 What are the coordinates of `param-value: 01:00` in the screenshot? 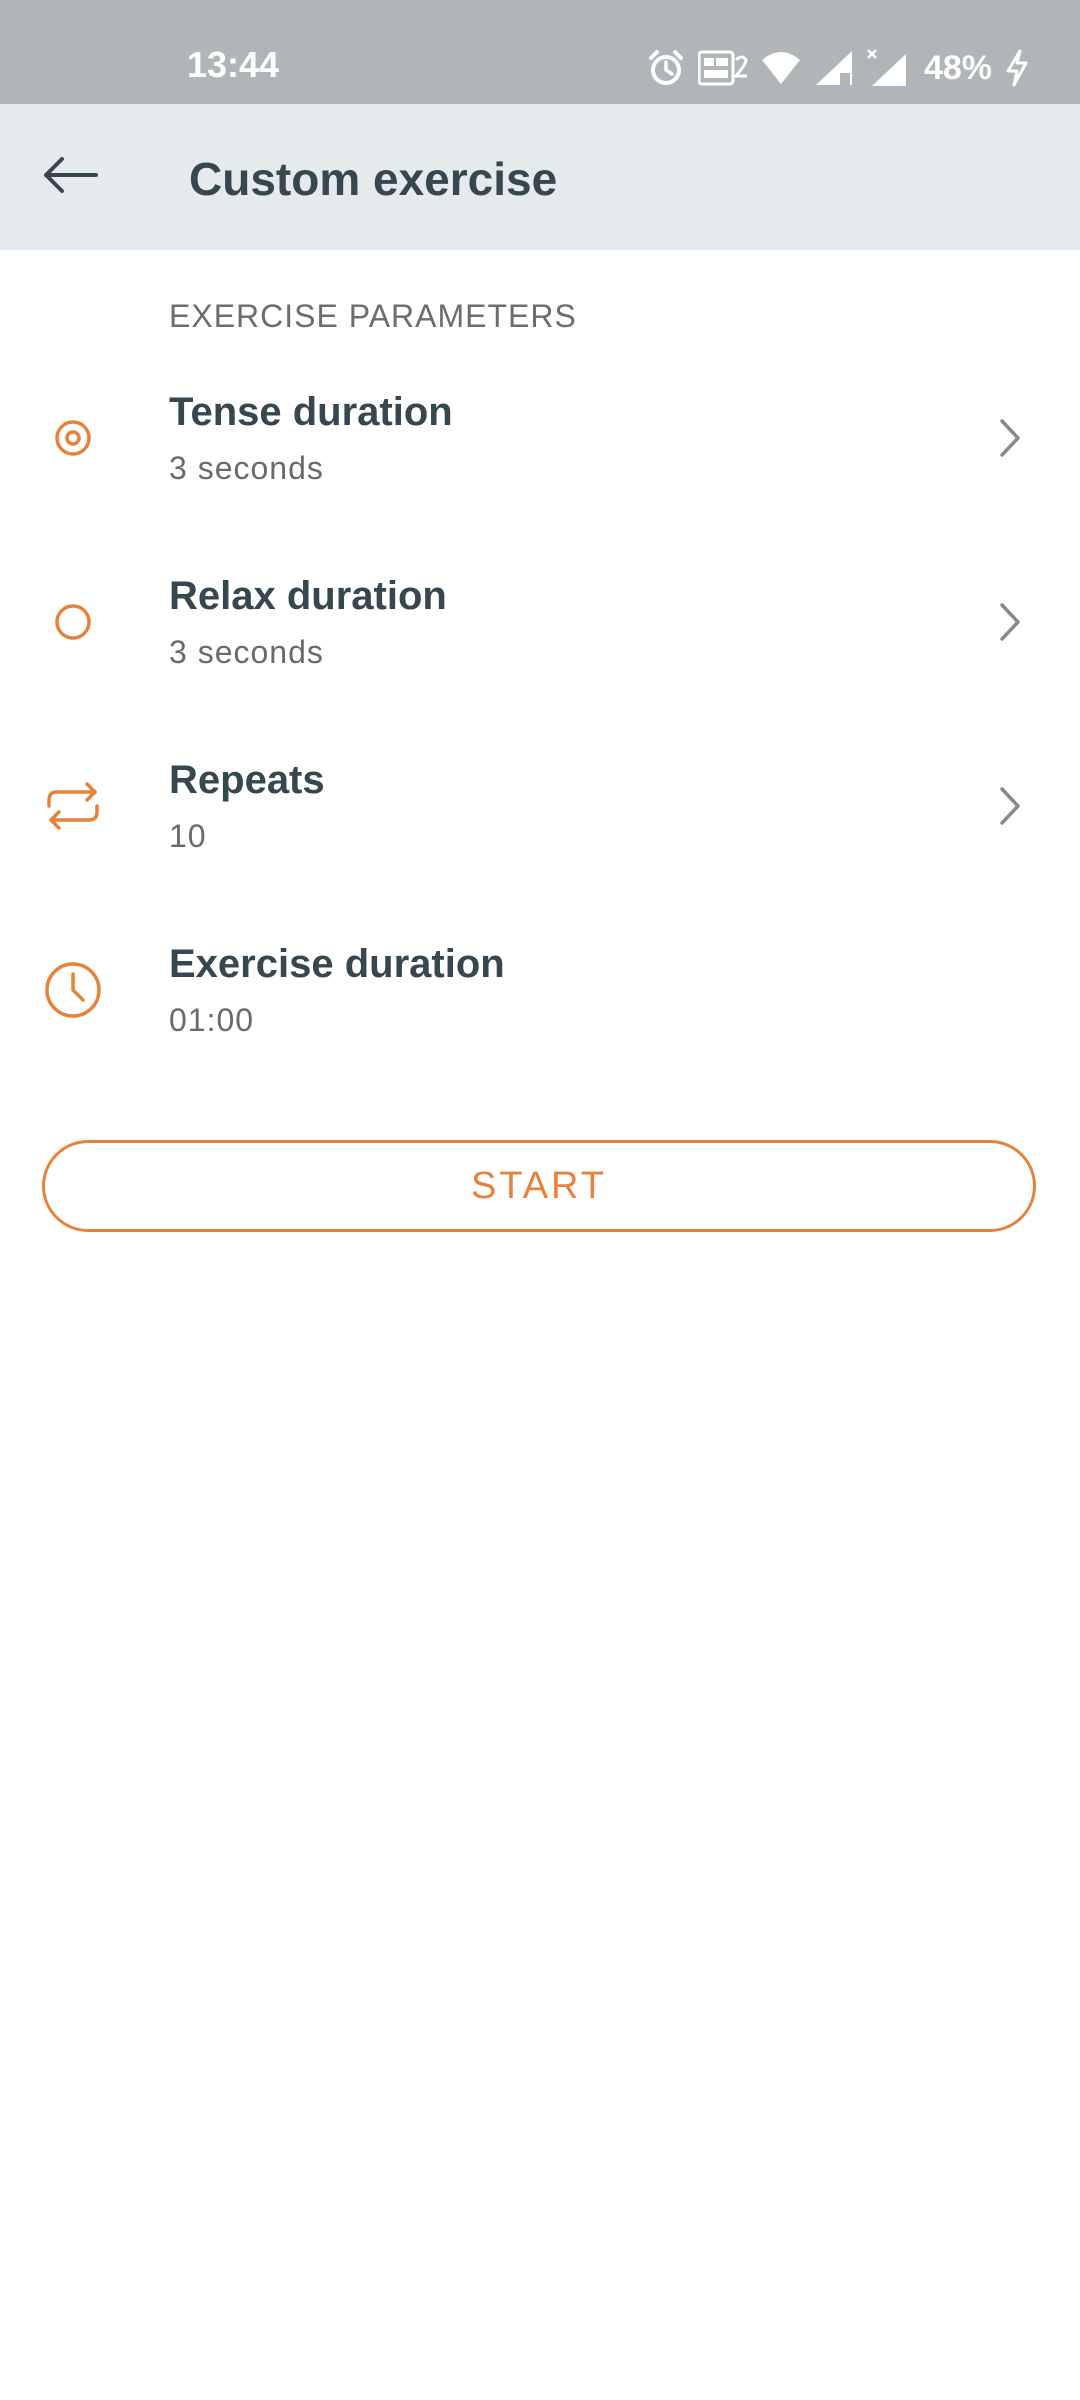 It's located at (212, 1020).